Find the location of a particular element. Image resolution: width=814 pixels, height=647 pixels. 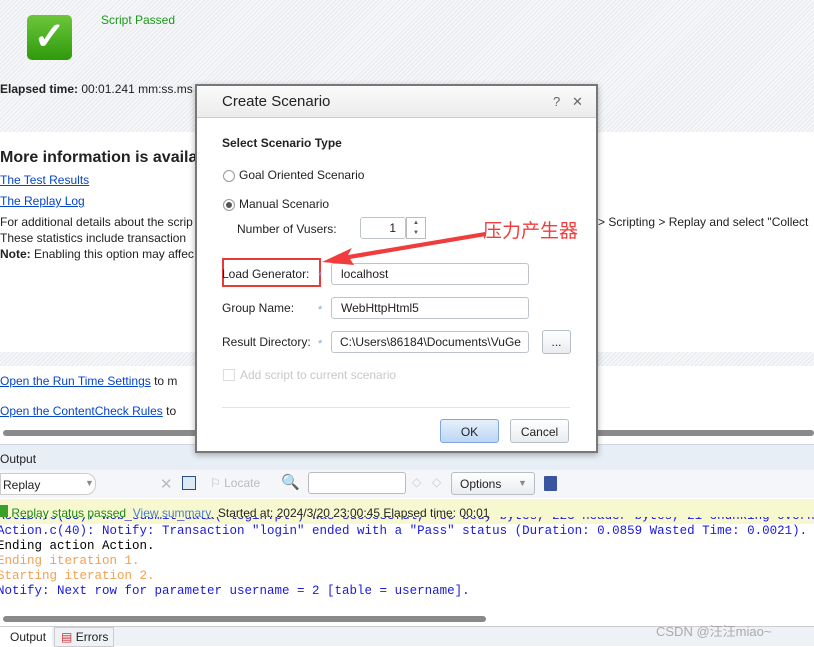

script-status: Script Passed is located at coordinates (138, 20).